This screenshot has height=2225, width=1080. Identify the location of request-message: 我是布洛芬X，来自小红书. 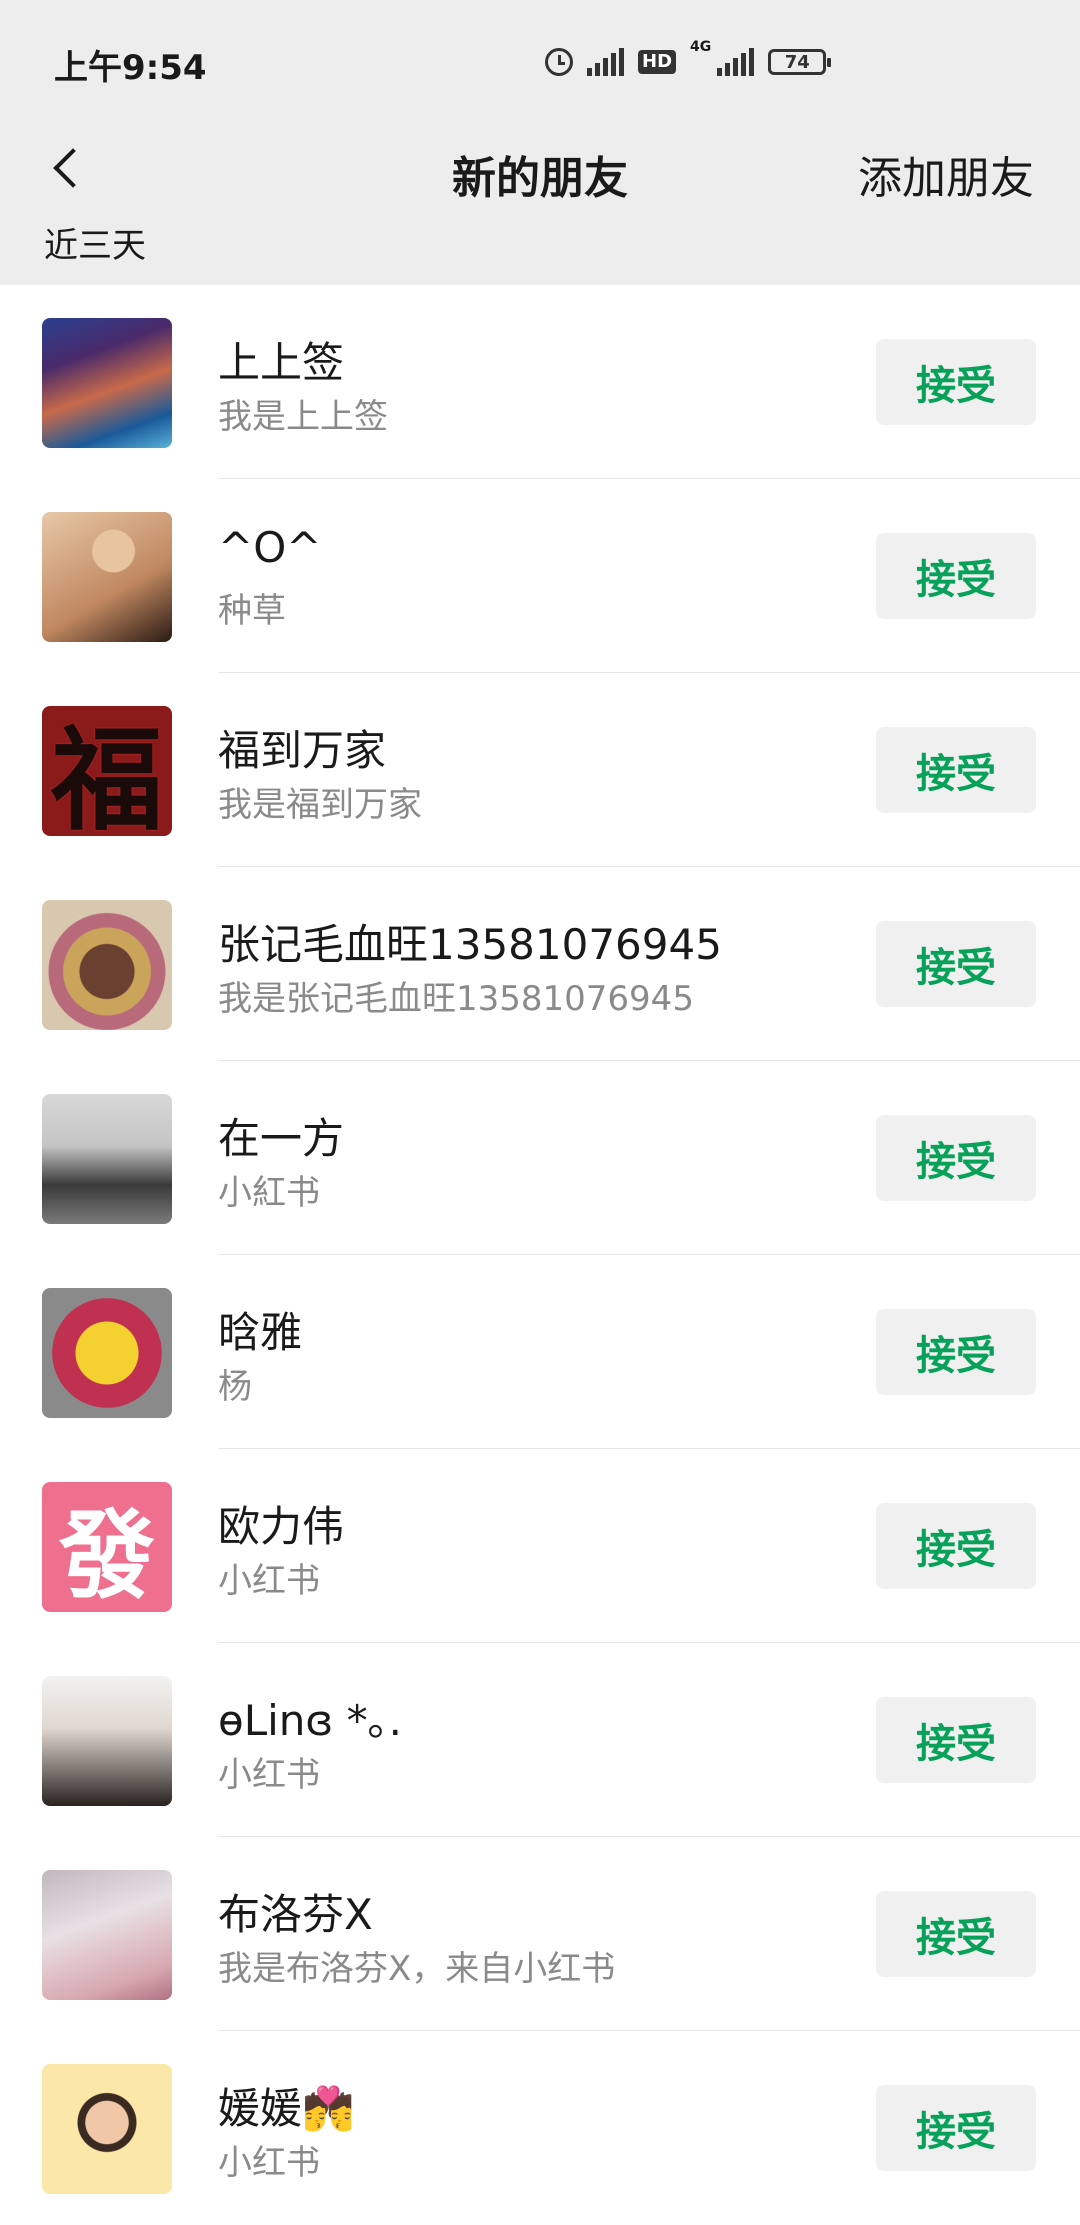
(417, 1969).